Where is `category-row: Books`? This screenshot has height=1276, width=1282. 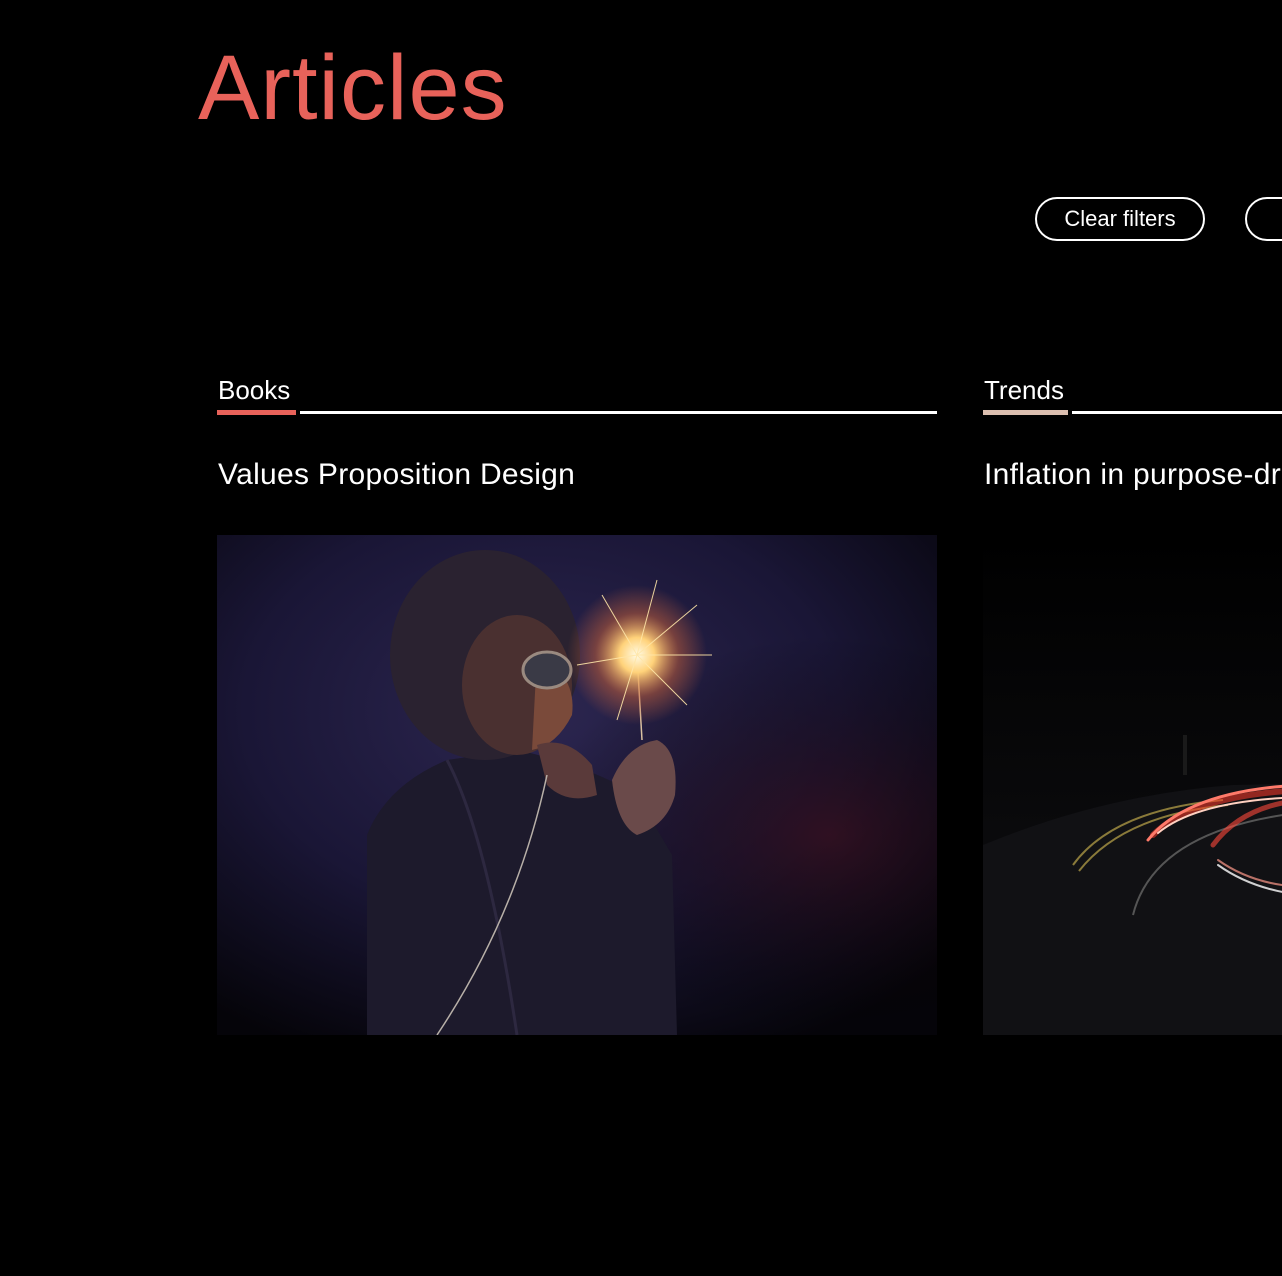 category-row: Books is located at coordinates (577, 394).